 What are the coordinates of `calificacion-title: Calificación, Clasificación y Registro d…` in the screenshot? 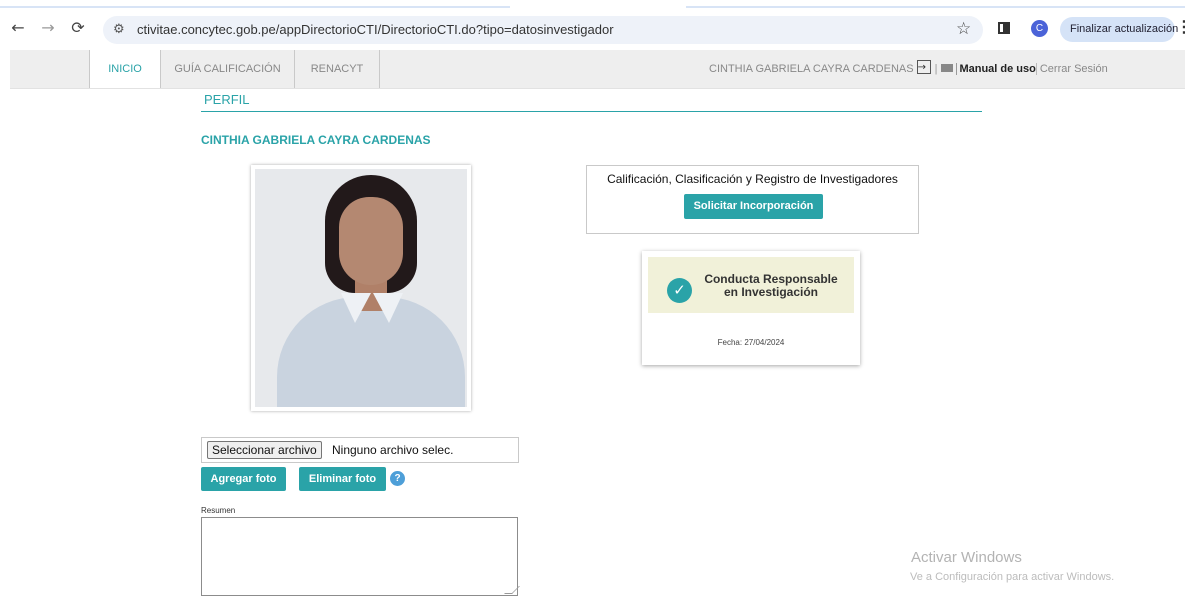 It's located at (752, 179).